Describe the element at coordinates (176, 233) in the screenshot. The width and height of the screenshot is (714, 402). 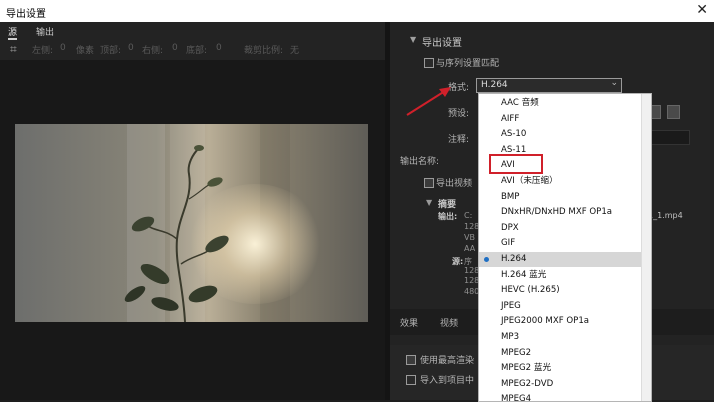
I see `plant-silhouette` at that location.